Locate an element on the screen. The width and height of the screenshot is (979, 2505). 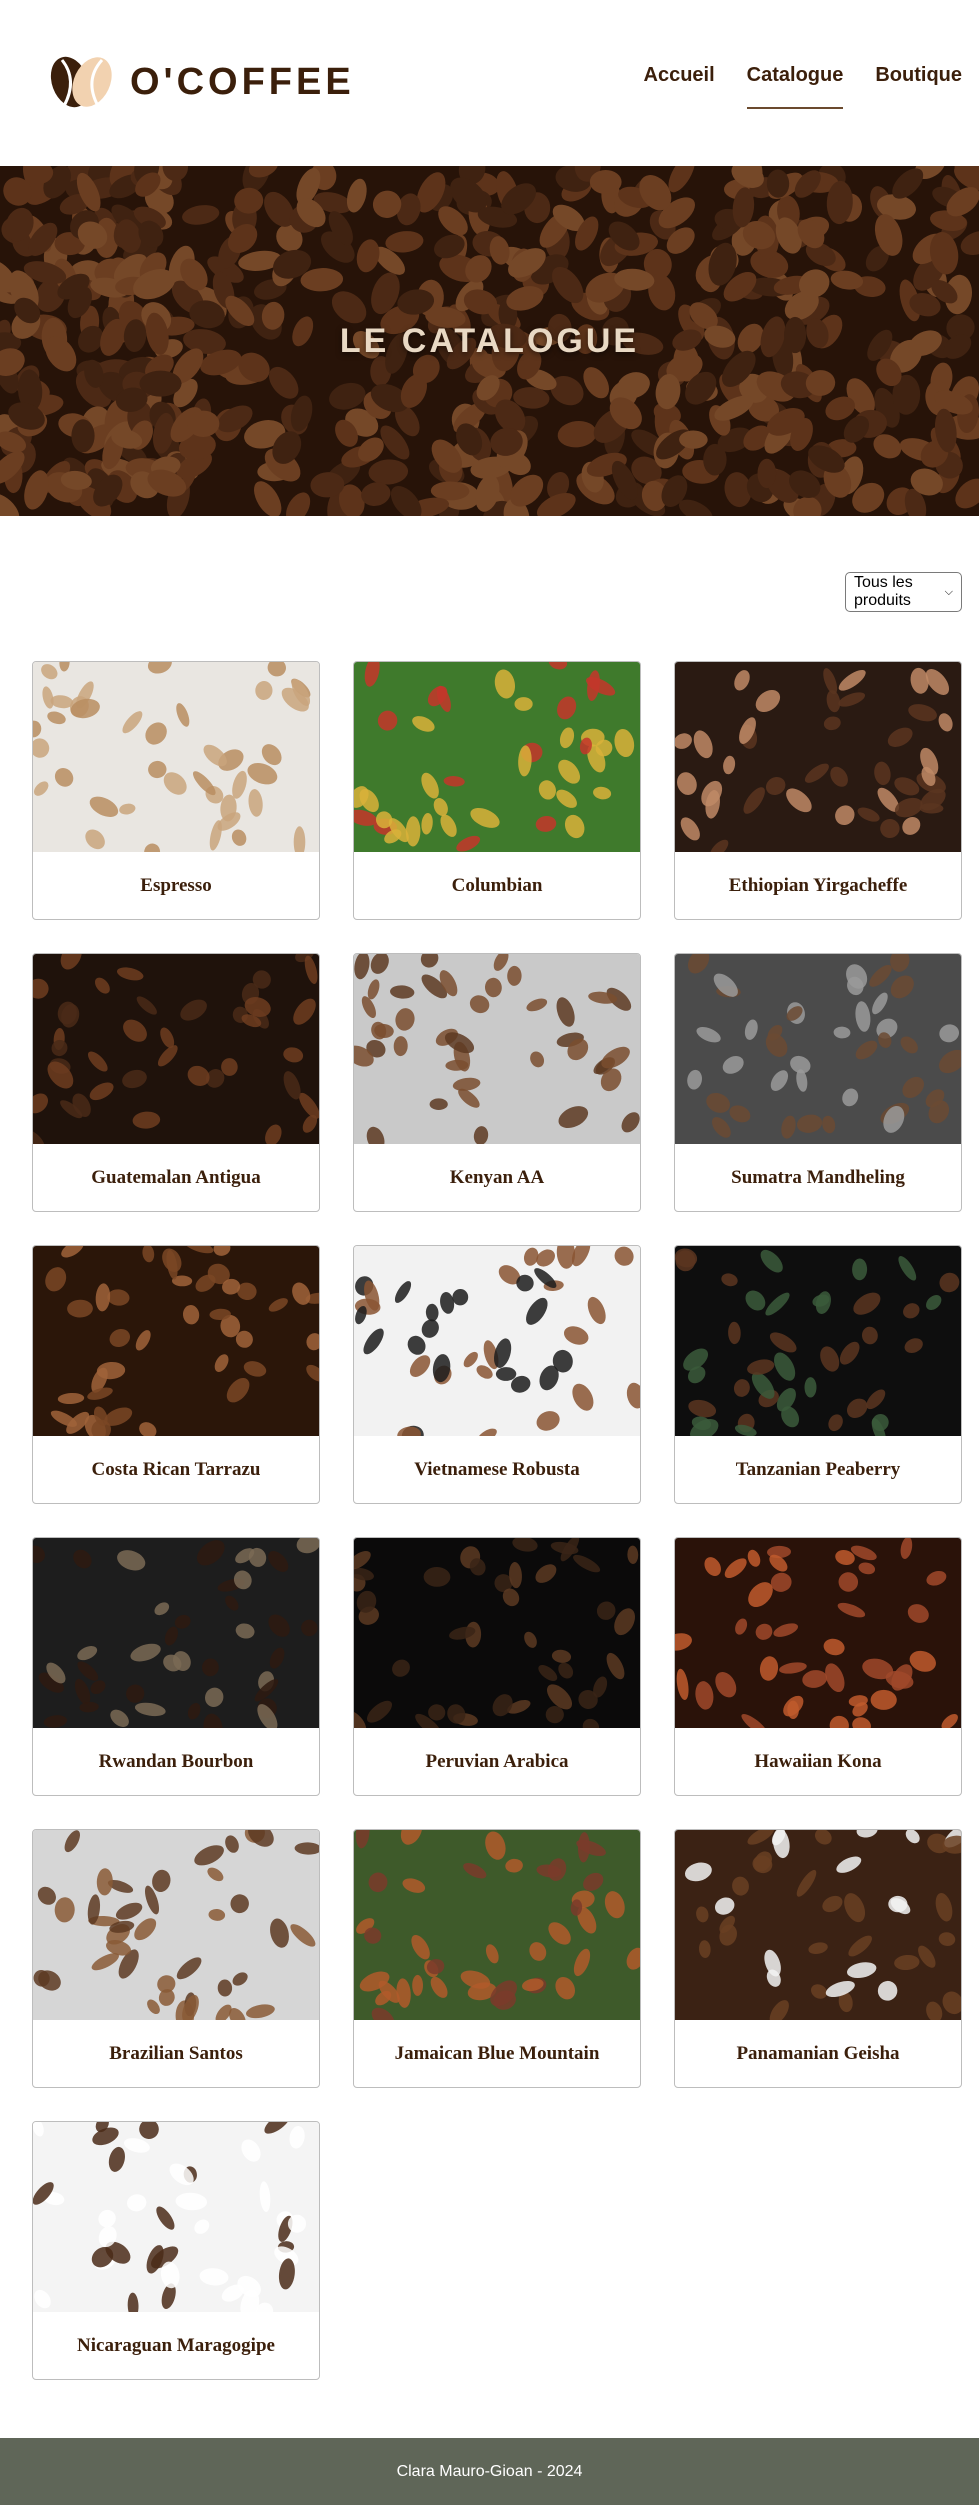
product-name: Guatemalan Antigua is located at coordinates (176, 1177).